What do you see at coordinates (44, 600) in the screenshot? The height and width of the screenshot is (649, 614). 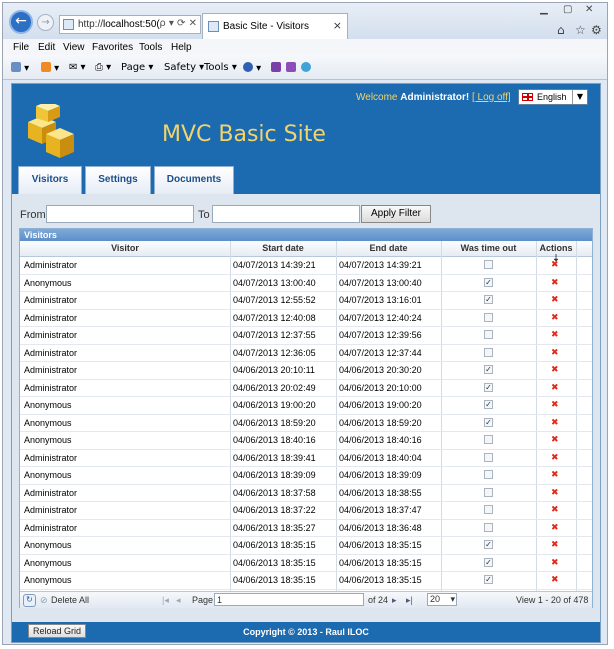 I see `delete-all-icon: ⊘` at bounding box center [44, 600].